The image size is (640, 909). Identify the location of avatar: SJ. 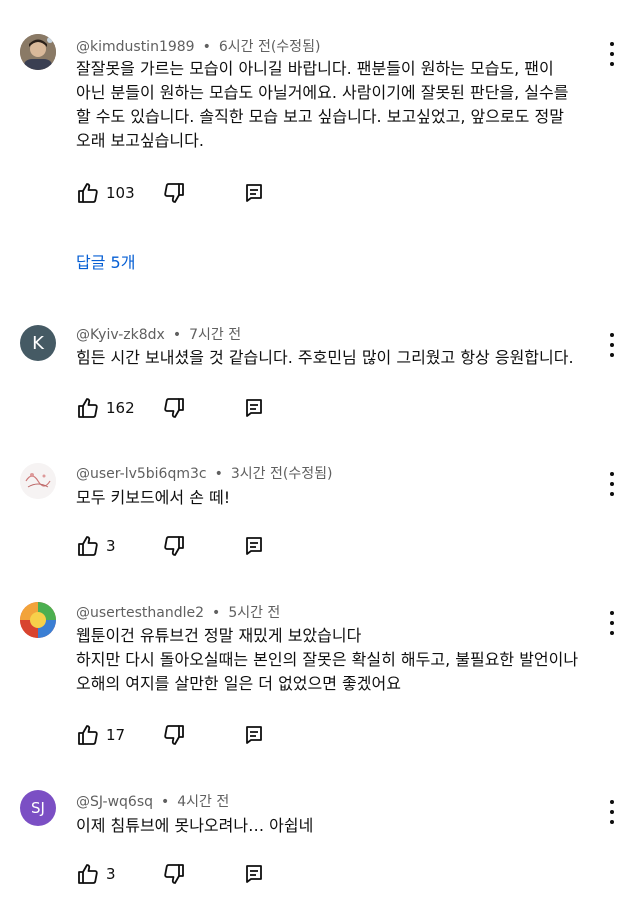
(38, 808).